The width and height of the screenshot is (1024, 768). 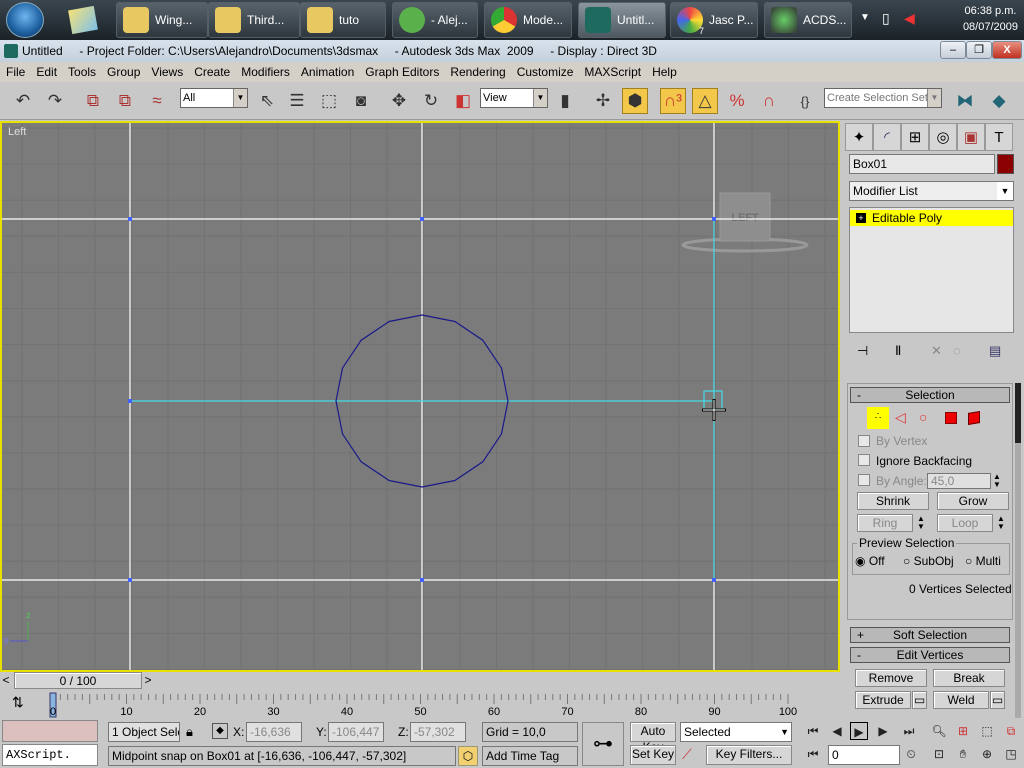 What do you see at coordinates (813, 754) in the screenshot?
I see `key-mode-toggle-icon: ⏮` at bounding box center [813, 754].